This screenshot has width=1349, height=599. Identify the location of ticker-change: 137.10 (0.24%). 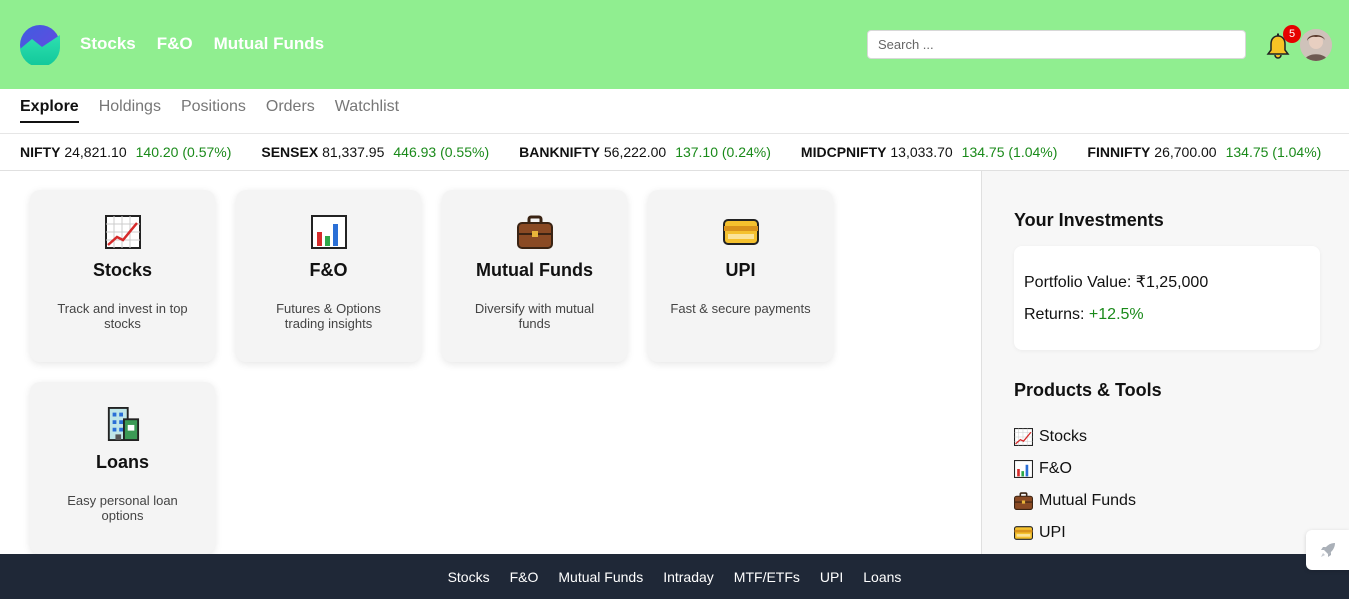
(723, 152).